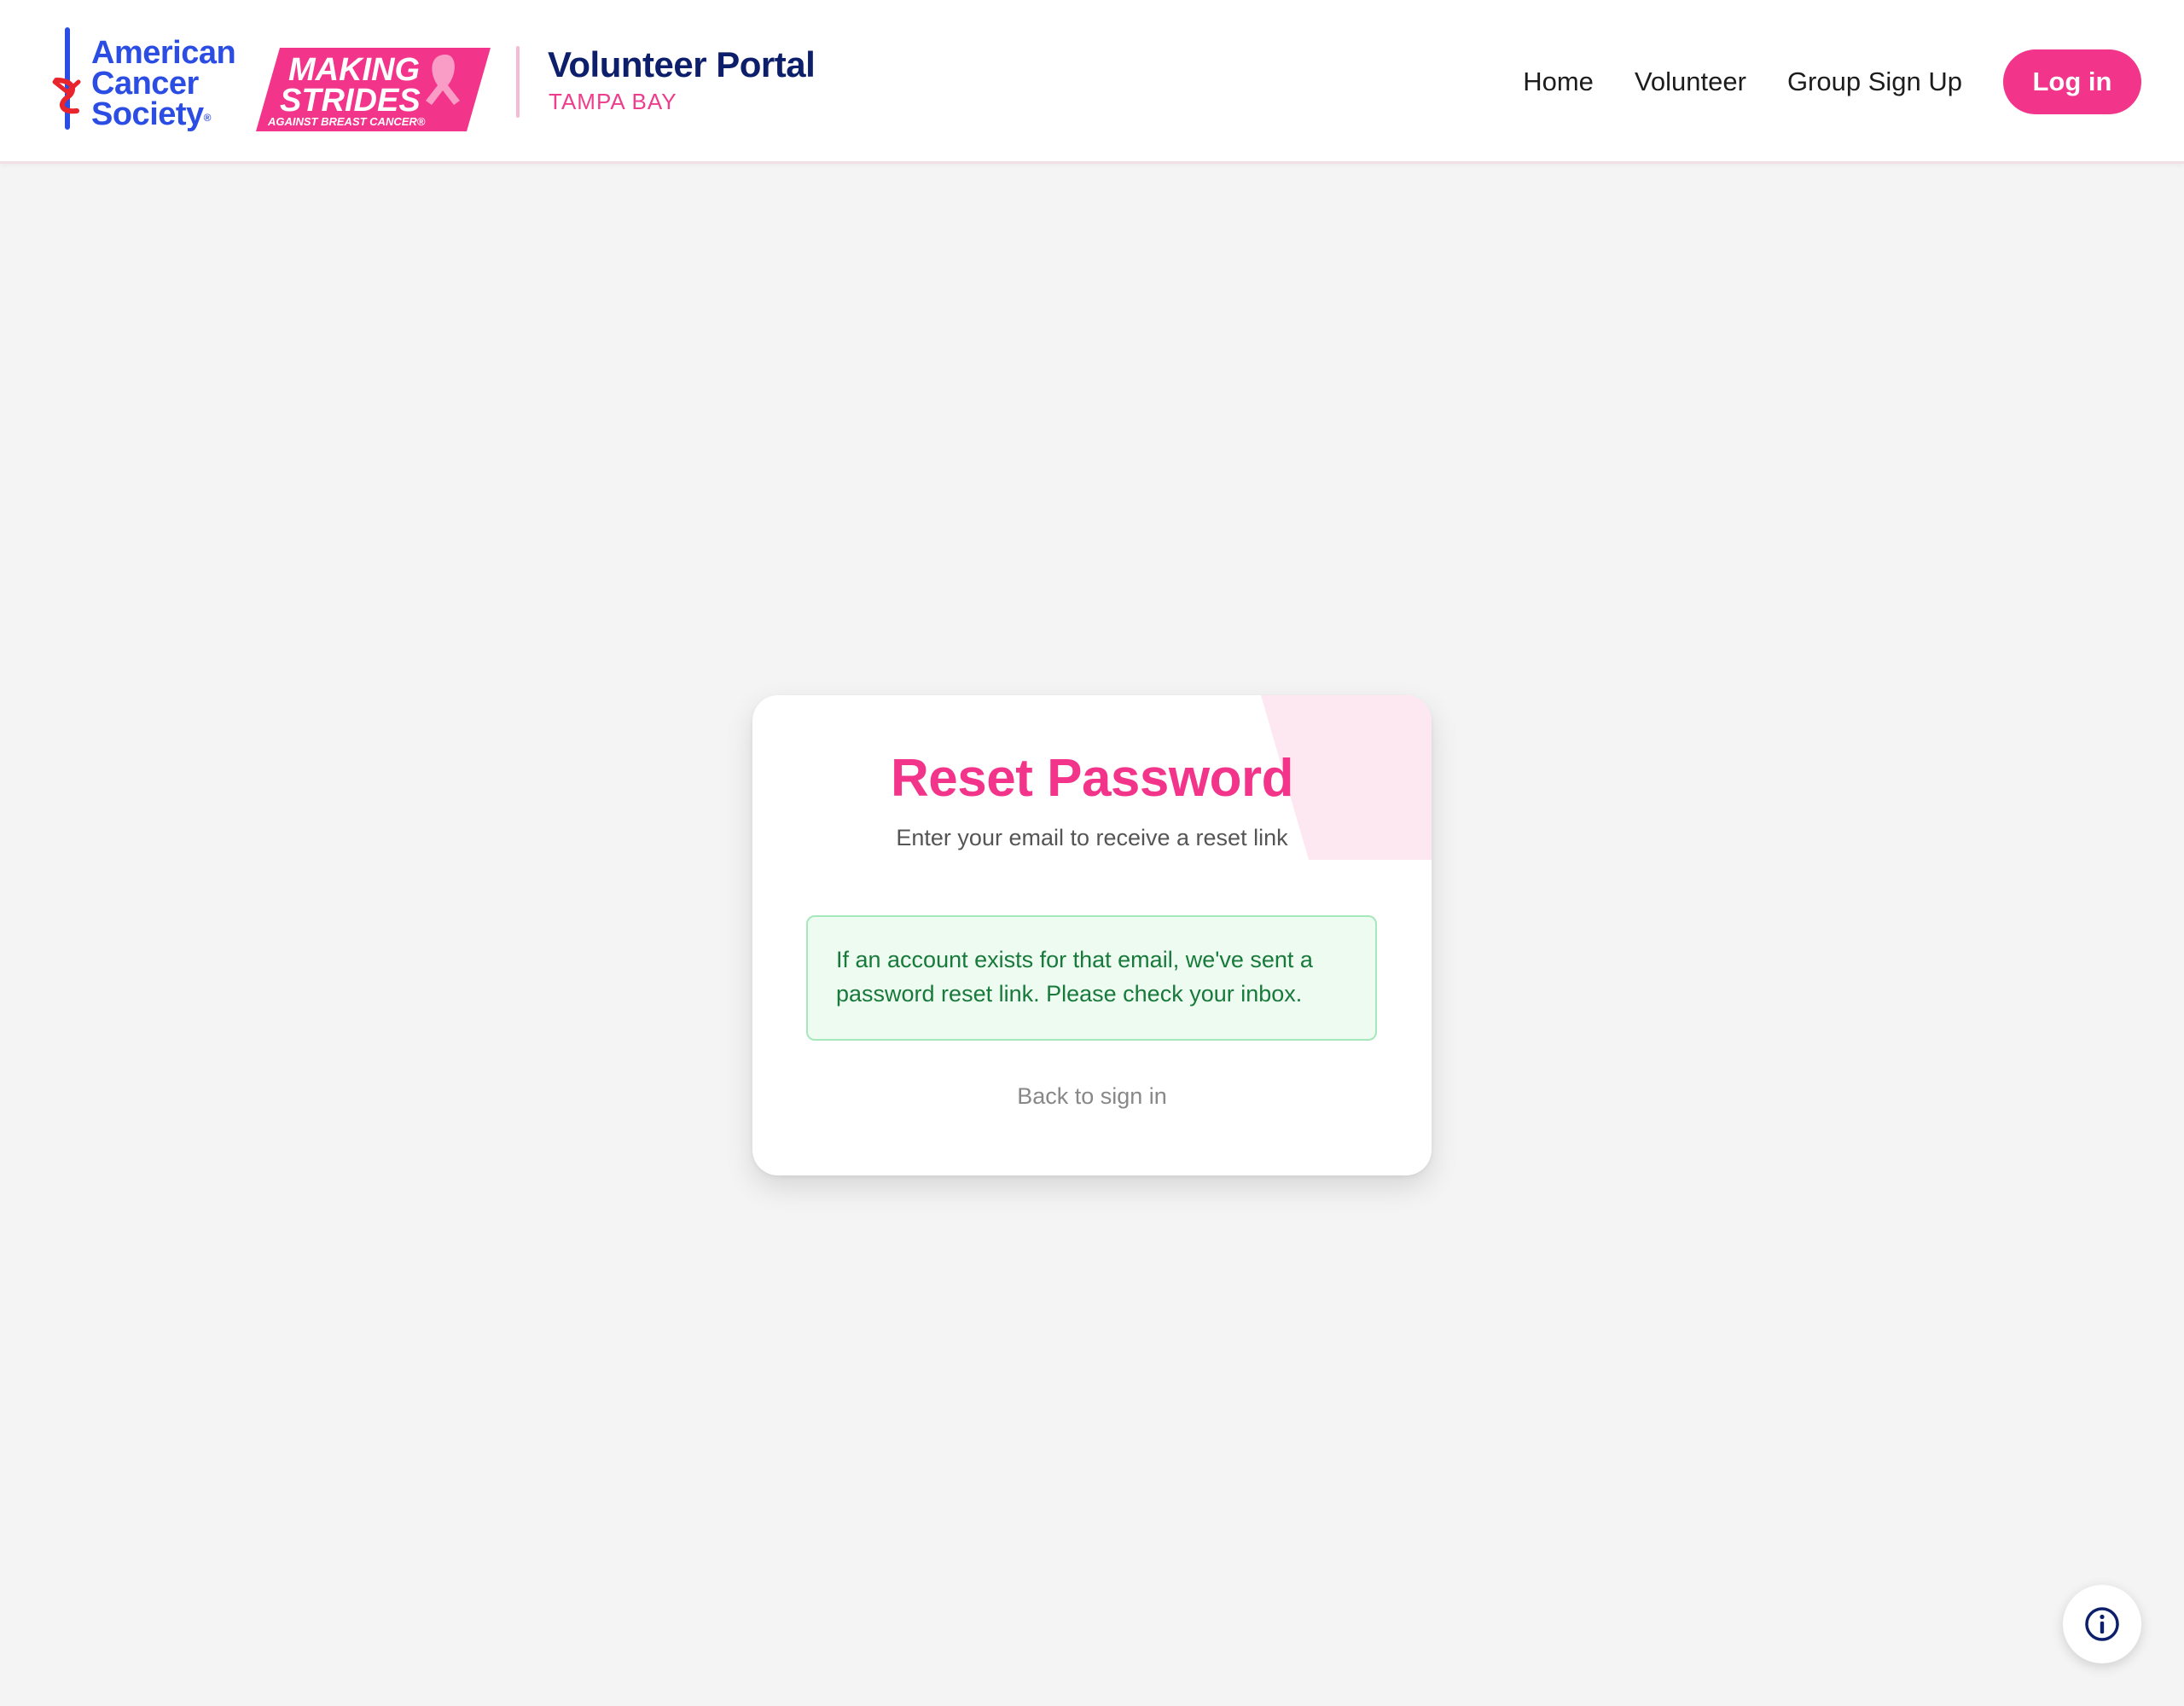  What do you see at coordinates (2072, 81) in the screenshot?
I see `login-button: Log in` at bounding box center [2072, 81].